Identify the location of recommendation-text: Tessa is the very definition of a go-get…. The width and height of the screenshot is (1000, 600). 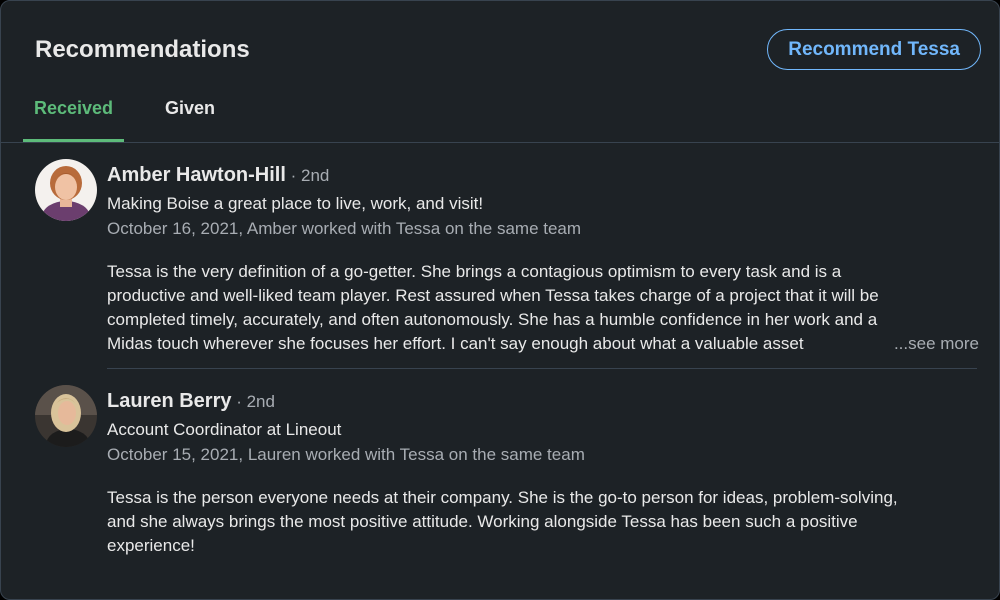
(543, 308).